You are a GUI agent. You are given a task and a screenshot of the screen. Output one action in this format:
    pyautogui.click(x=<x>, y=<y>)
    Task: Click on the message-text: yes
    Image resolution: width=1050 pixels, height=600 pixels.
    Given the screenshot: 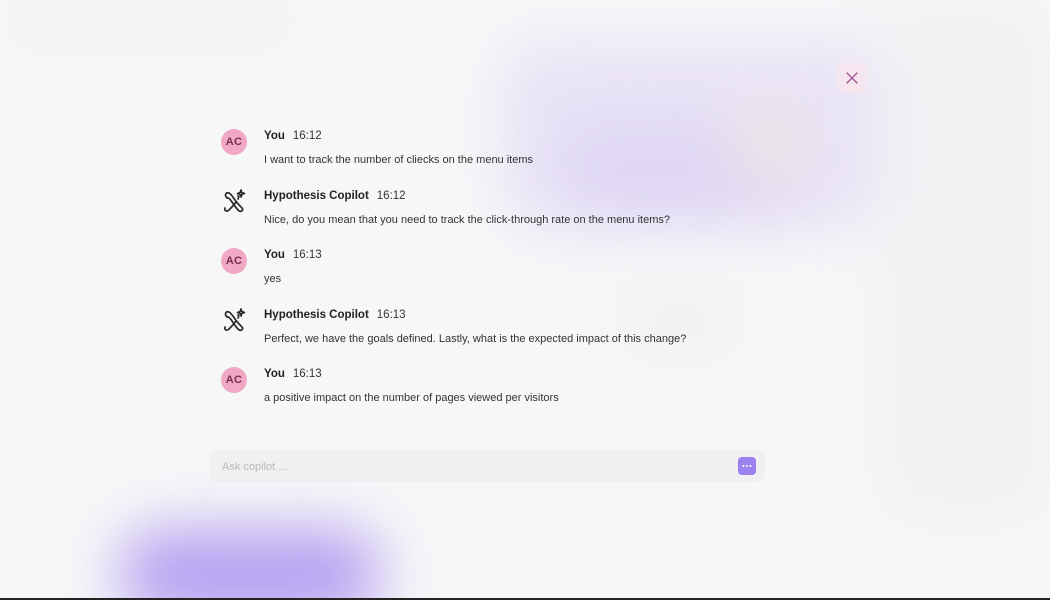 What is the action you would take?
    pyautogui.click(x=273, y=279)
    